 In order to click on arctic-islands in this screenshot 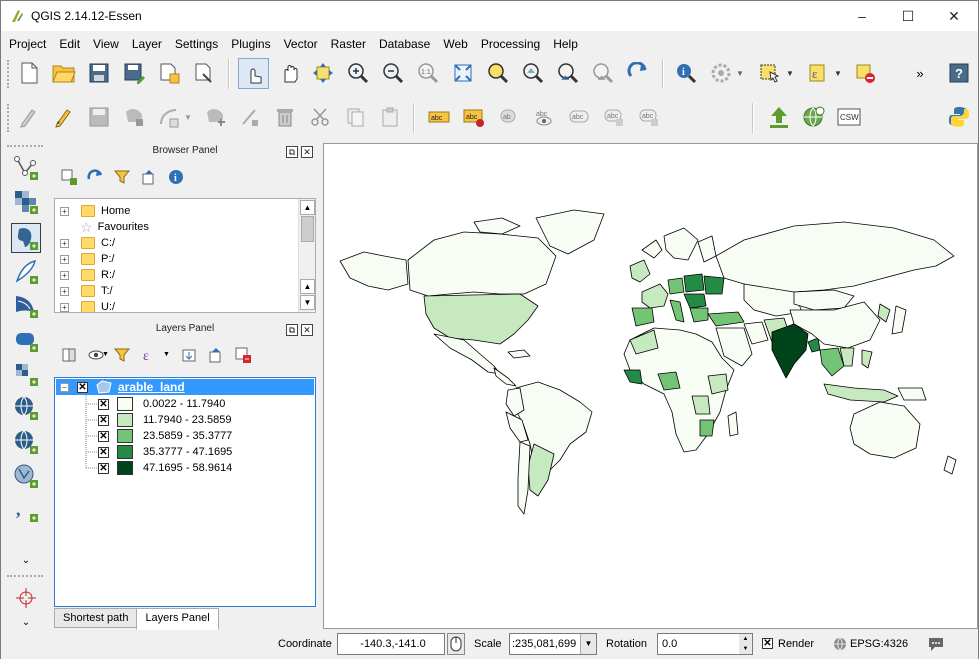, I will do `click(497, 226)`.